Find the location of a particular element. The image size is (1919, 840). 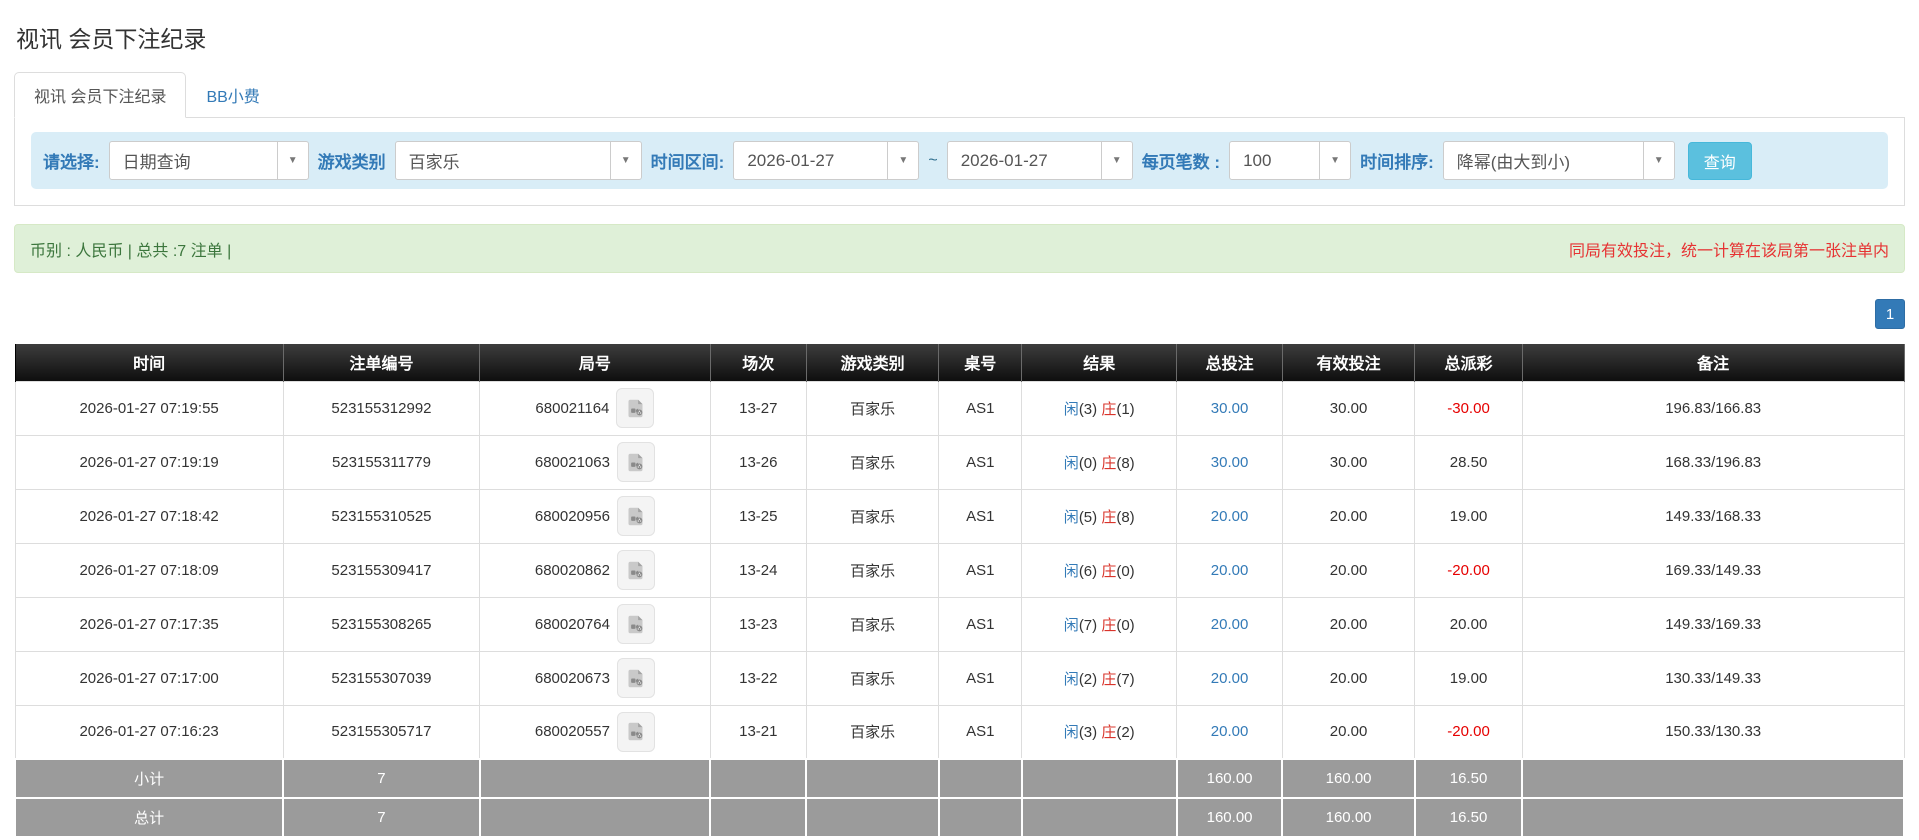

page-1-button: 1 is located at coordinates (1890, 314).